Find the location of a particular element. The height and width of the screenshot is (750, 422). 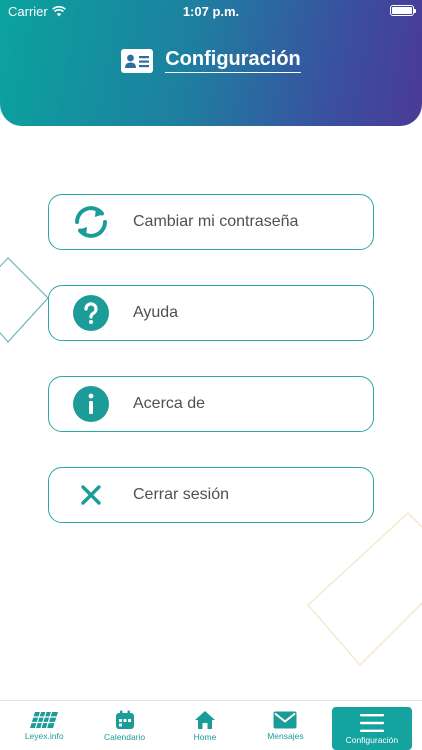

about-button: Acerca de is located at coordinates (211, 404).